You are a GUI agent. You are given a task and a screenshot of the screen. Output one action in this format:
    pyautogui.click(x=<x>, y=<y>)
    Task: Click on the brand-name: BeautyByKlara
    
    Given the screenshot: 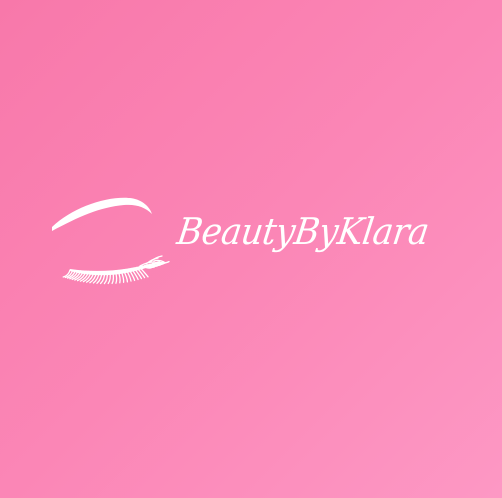 What is the action you would take?
    pyautogui.click(x=303, y=232)
    